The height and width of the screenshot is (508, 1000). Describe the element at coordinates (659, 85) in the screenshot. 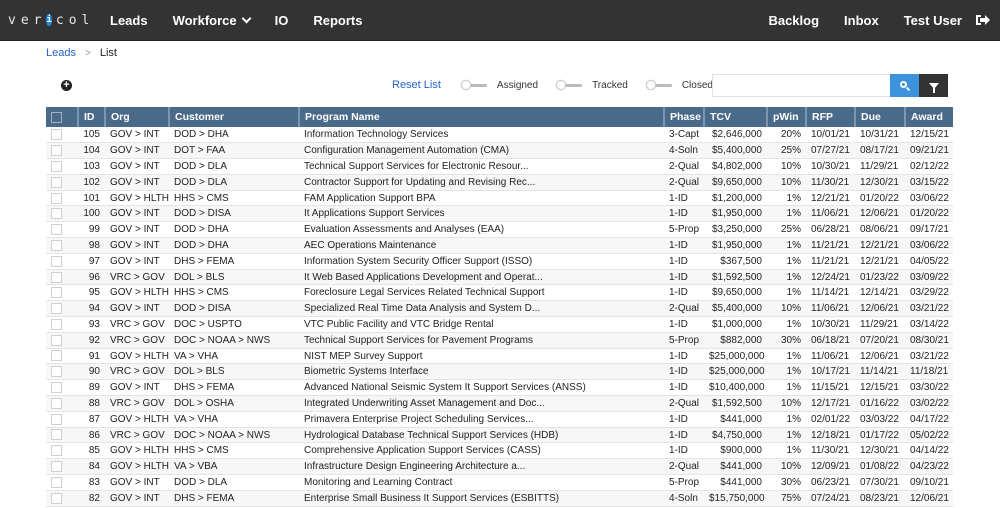

I see `closed-switch` at that location.